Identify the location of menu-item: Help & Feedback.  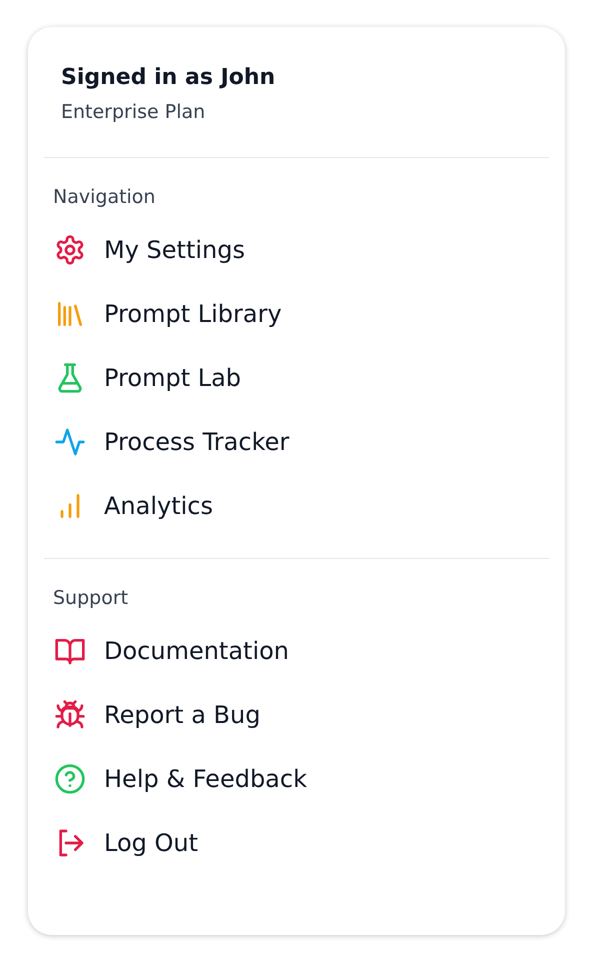
(301, 779).